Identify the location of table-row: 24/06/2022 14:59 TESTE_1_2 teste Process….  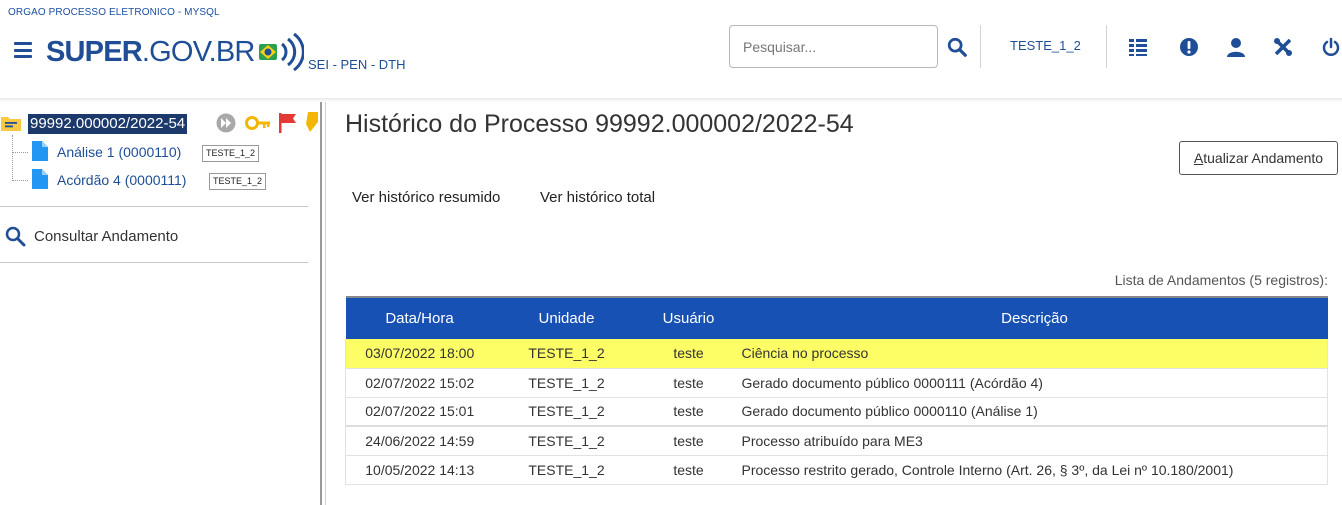
(836, 440).